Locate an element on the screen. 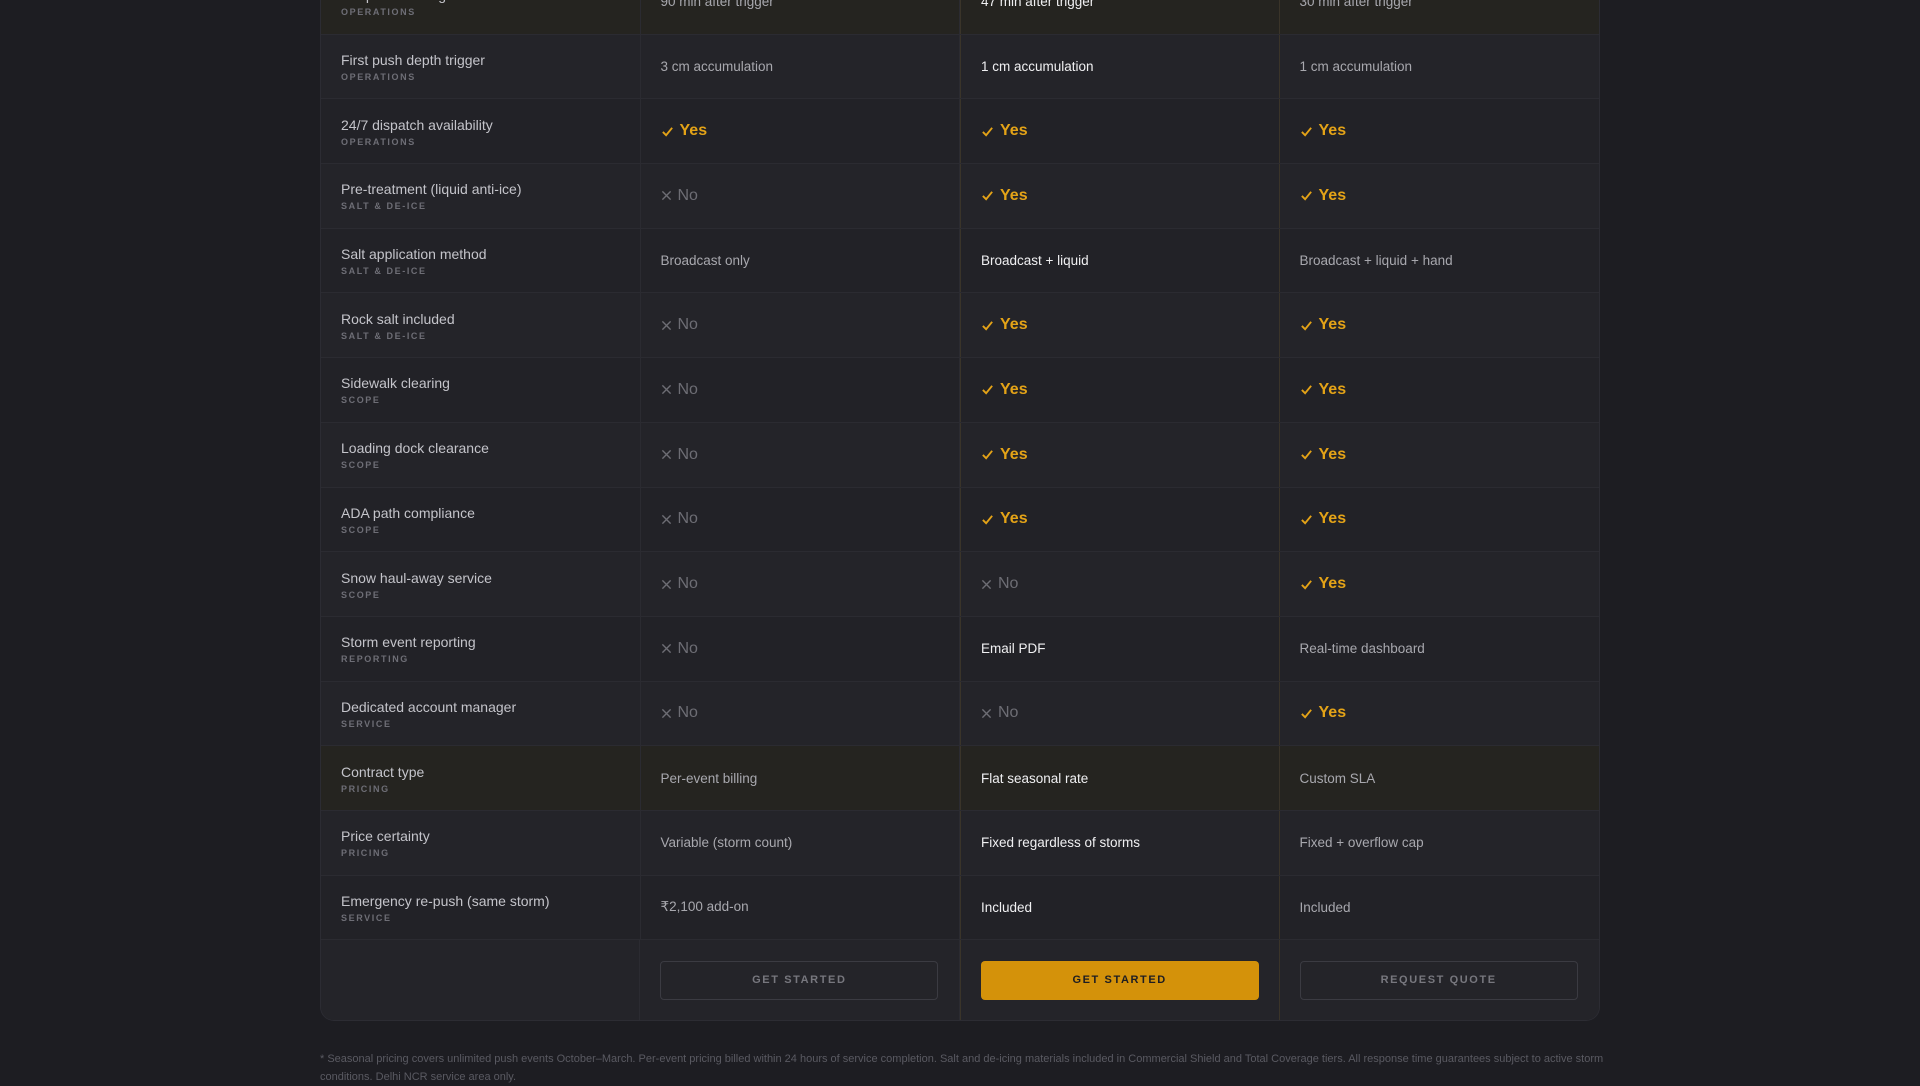 Image resolution: width=1920 pixels, height=1086 pixels. value-text: Broadcast + liquid + hand is located at coordinates (1376, 261).